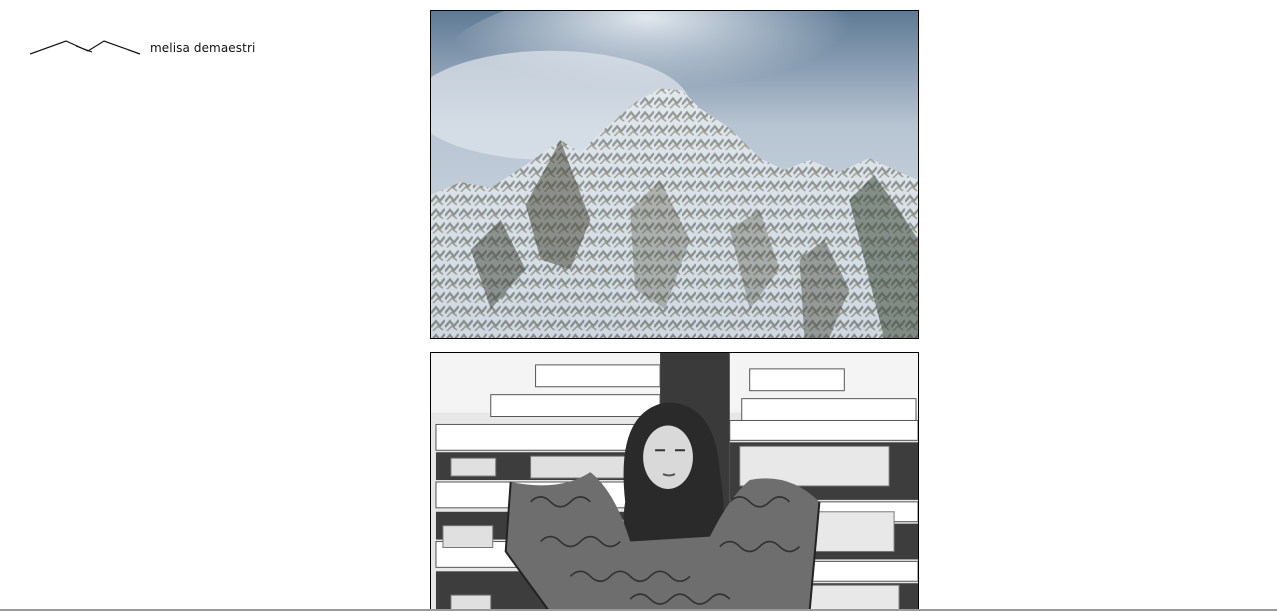 The width and height of the screenshot is (1277, 611). What do you see at coordinates (203, 48) in the screenshot?
I see `site-title: melisa demaestri` at bounding box center [203, 48].